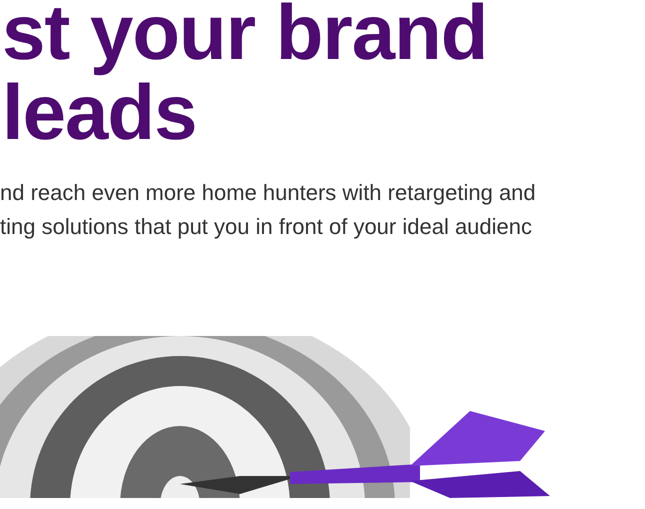 This screenshot has height=509, width=645. What do you see at coordinates (267, 227) in the screenshot?
I see `body-text: ting solutions that put you in front of your ideal audienc` at bounding box center [267, 227].